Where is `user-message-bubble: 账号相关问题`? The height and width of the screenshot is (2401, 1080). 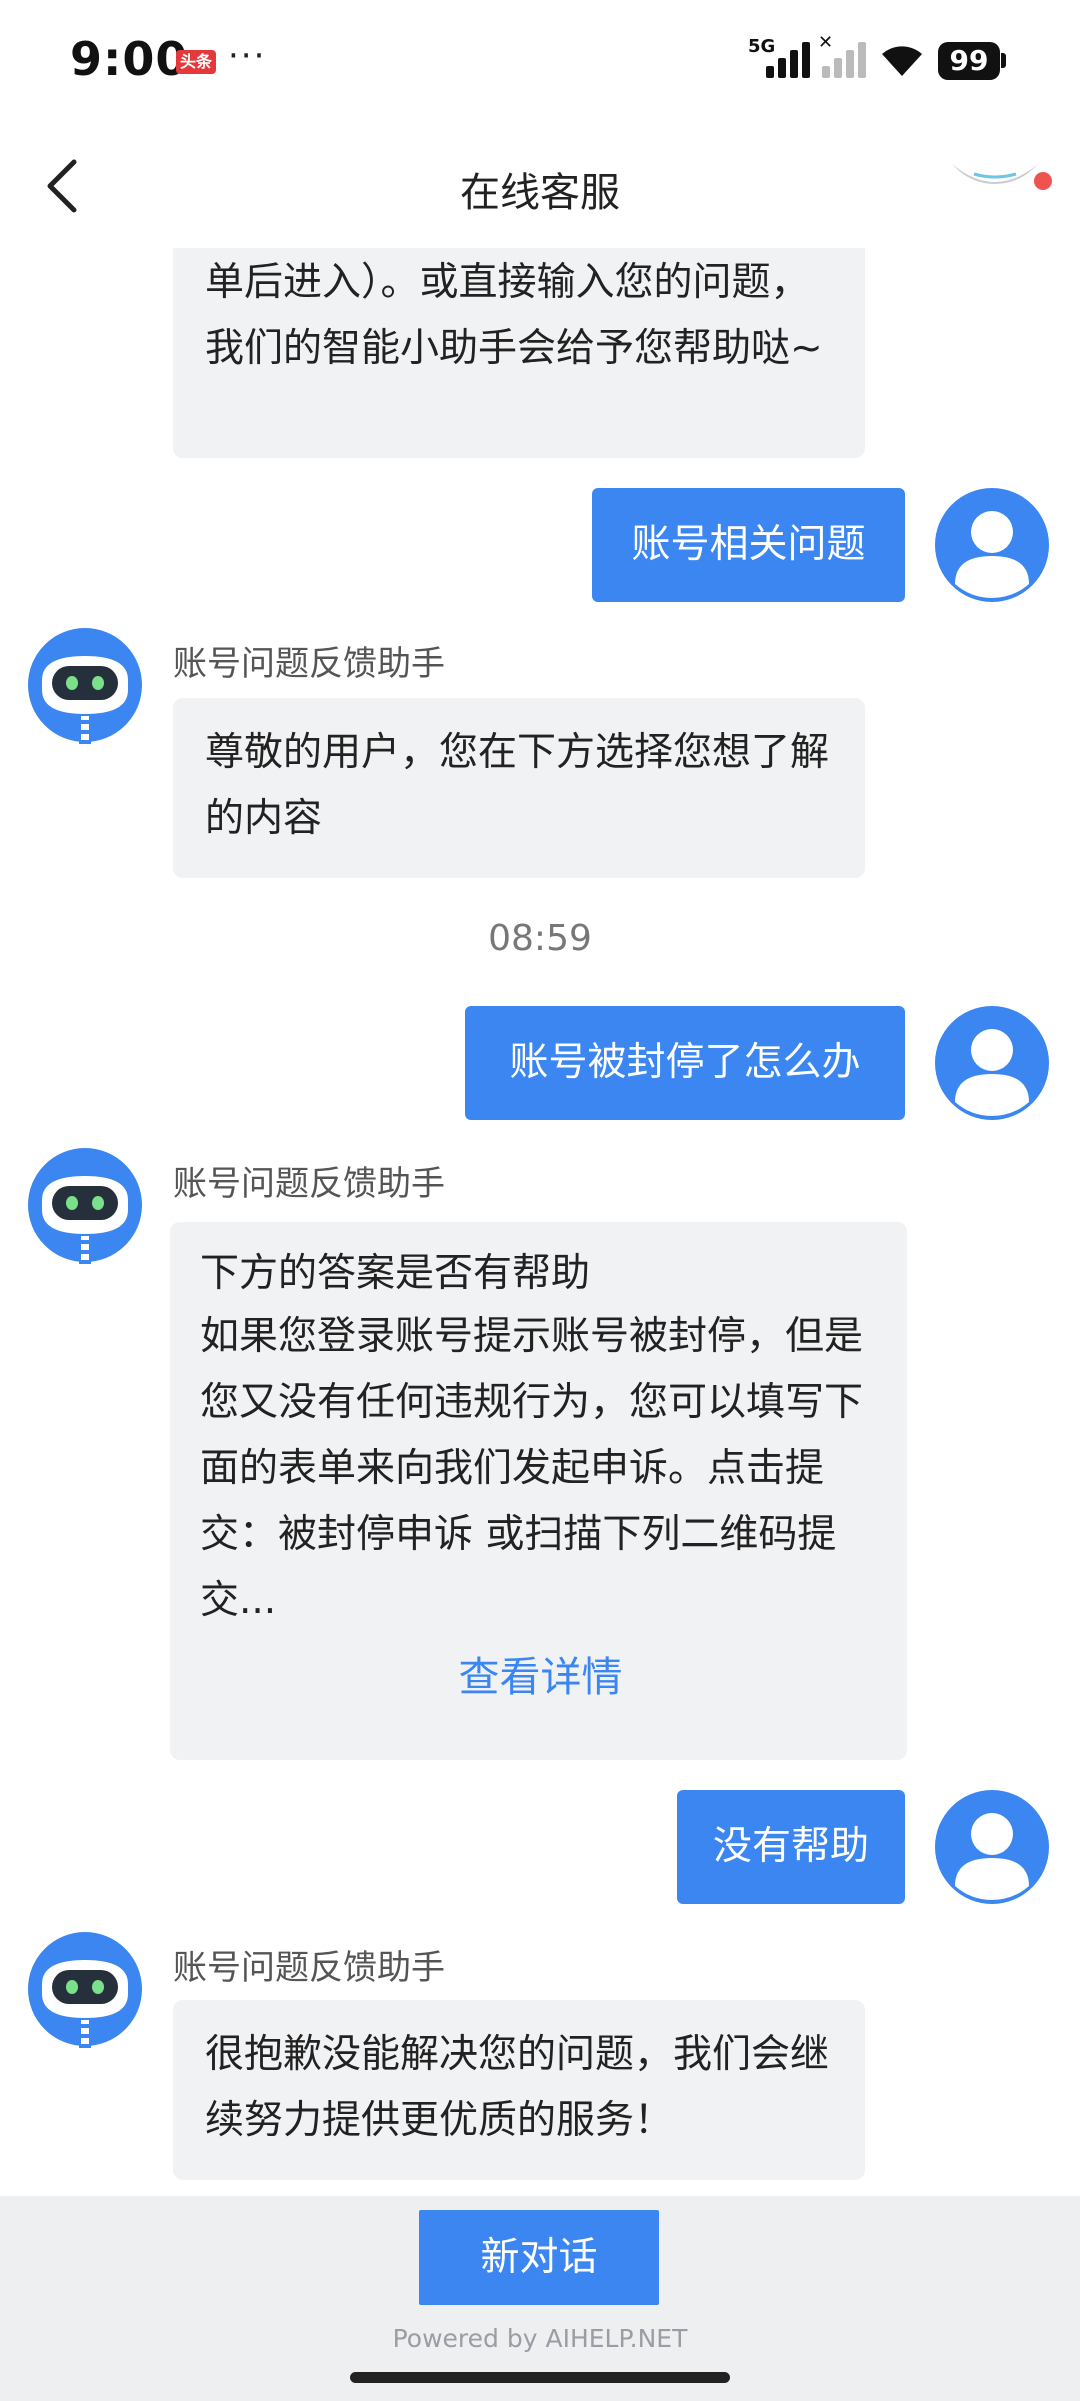 user-message-bubble: 账号相关问题 is located at coordinates (748, 545).